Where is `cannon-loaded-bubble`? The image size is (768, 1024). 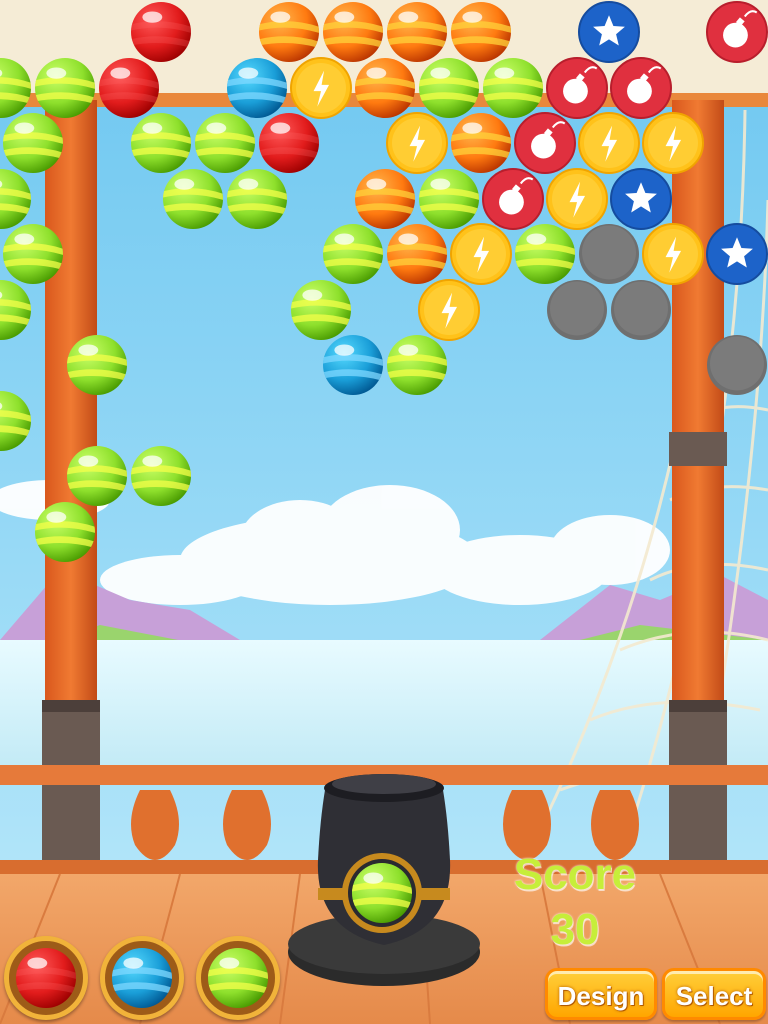
cannon-loaded-bubble is located at coordinates (382, 893).